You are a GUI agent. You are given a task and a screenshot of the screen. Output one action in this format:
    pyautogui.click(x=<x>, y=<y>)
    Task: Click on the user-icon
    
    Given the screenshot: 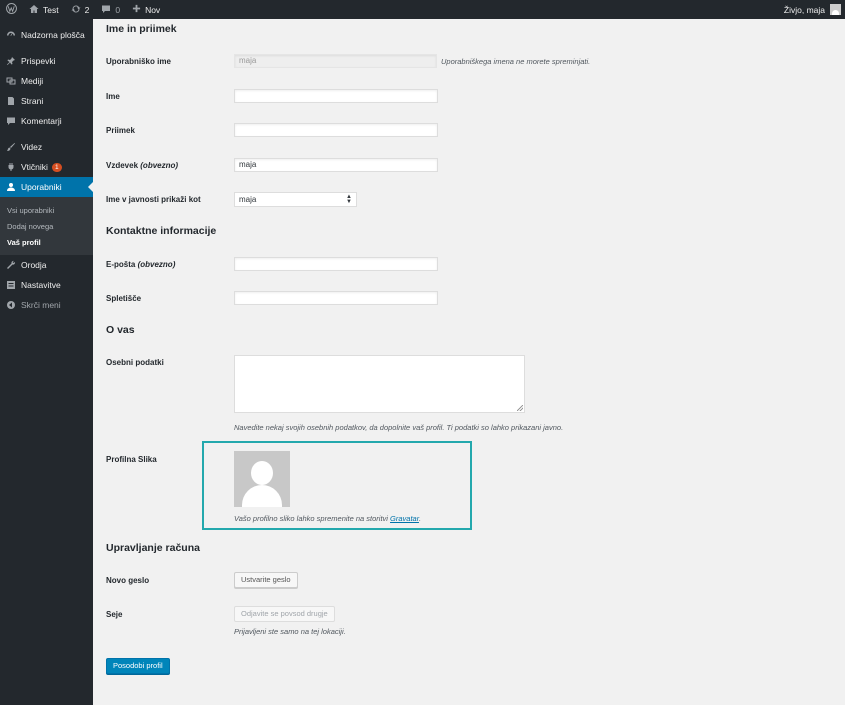 What is the action you would take?
    pyautogui.click(x=11, y=187)
    